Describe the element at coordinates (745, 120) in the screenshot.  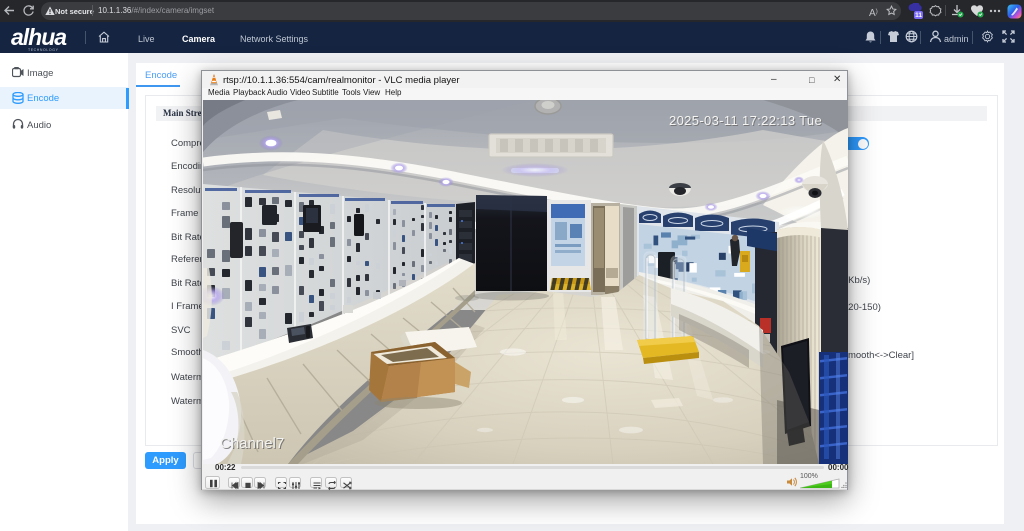
I see `svg-text: 2025-03-11 17:22:13 Tue` at that location.